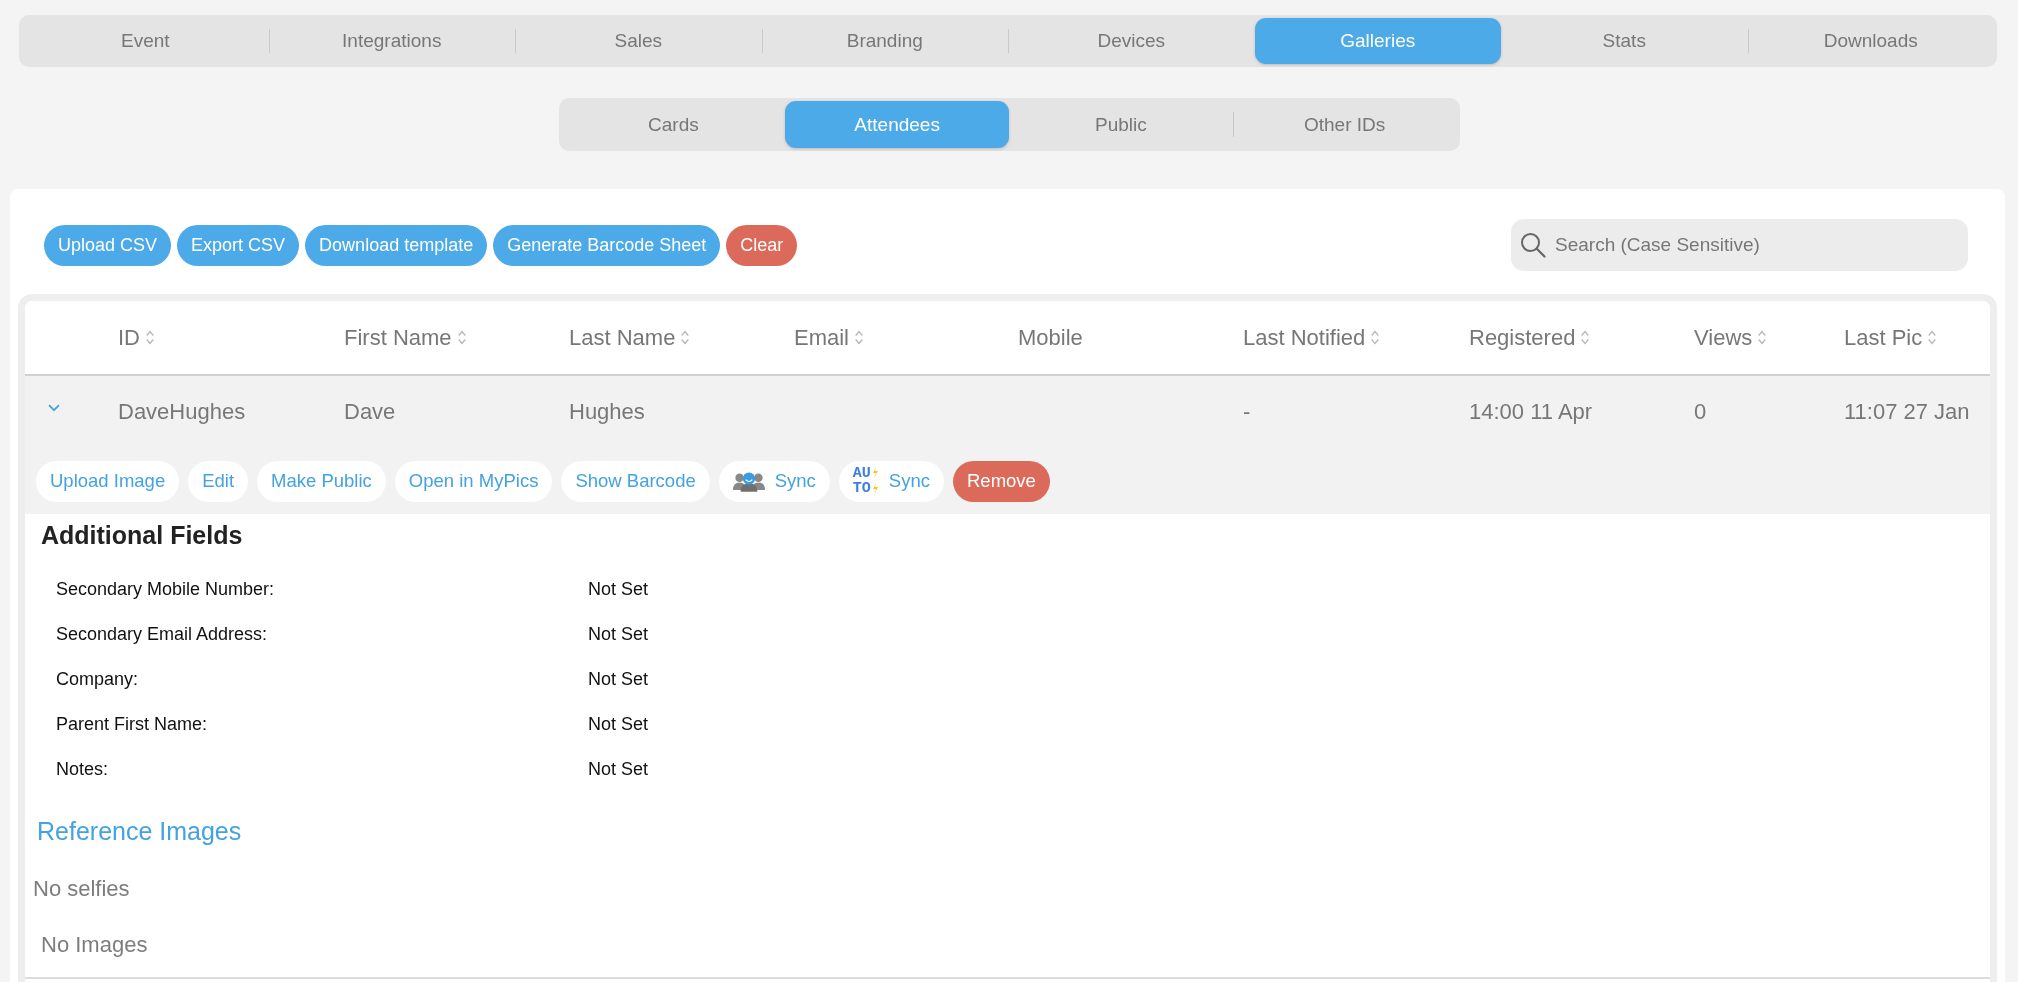 This screenshot has width=2018, height=982. I want to click on lightning-icon, so click(875, 481).